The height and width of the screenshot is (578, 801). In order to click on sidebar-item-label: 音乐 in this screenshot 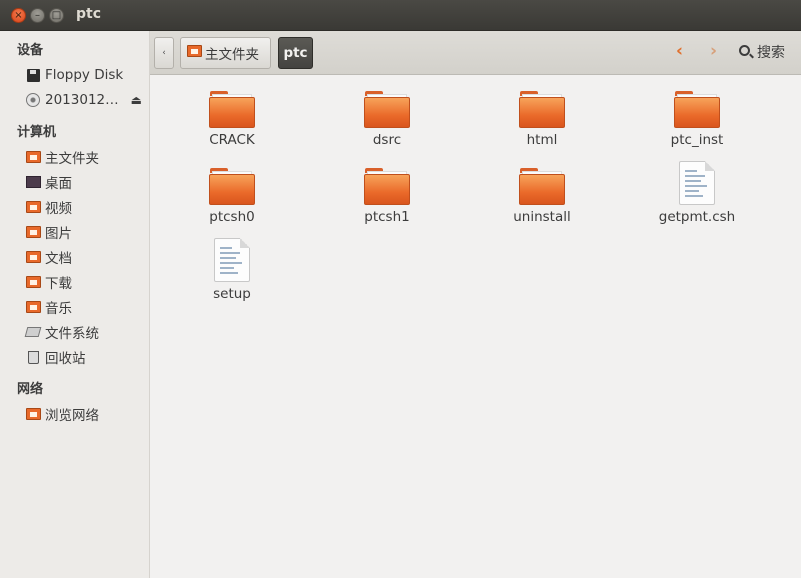, I will do `click(58, 309)`.